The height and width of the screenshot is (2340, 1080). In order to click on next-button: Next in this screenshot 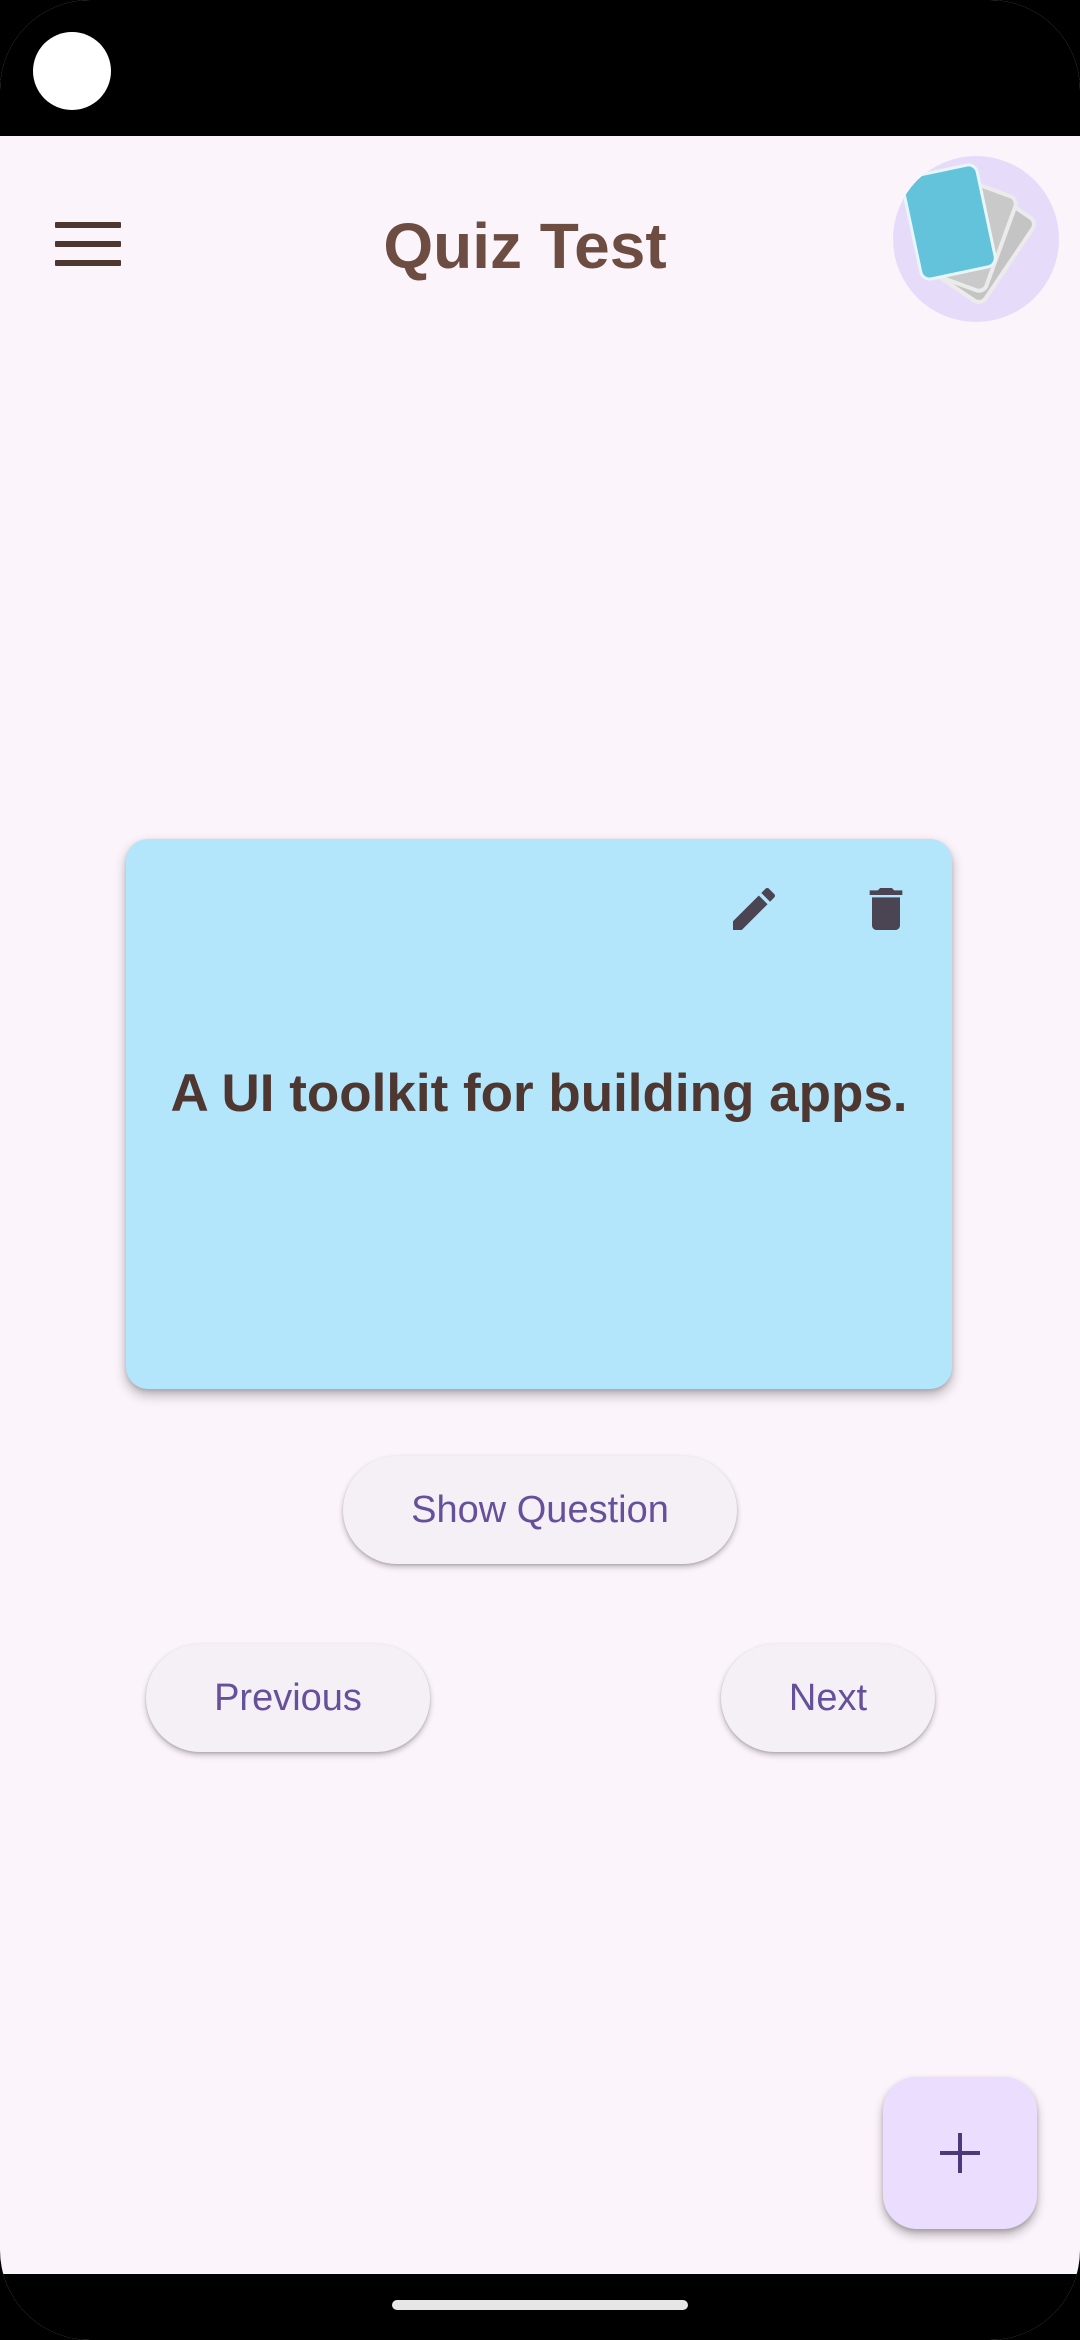, I will do `click(828, 1698)`.